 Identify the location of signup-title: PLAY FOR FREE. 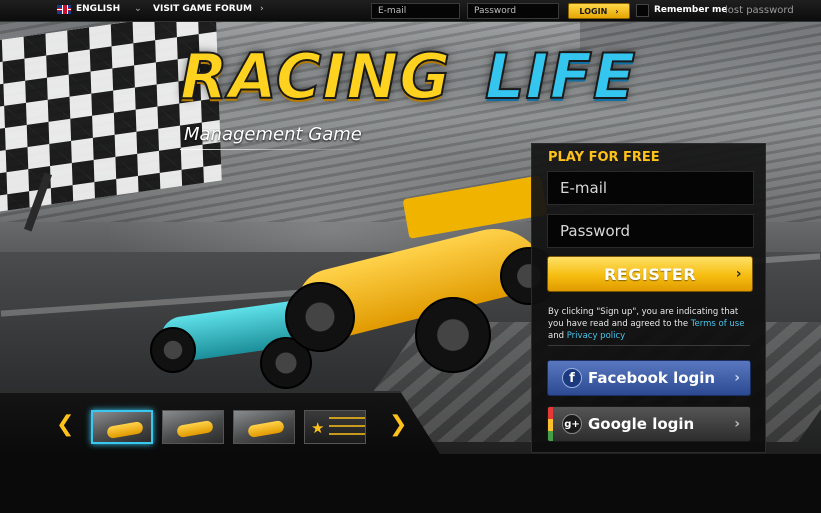
(604, 157).